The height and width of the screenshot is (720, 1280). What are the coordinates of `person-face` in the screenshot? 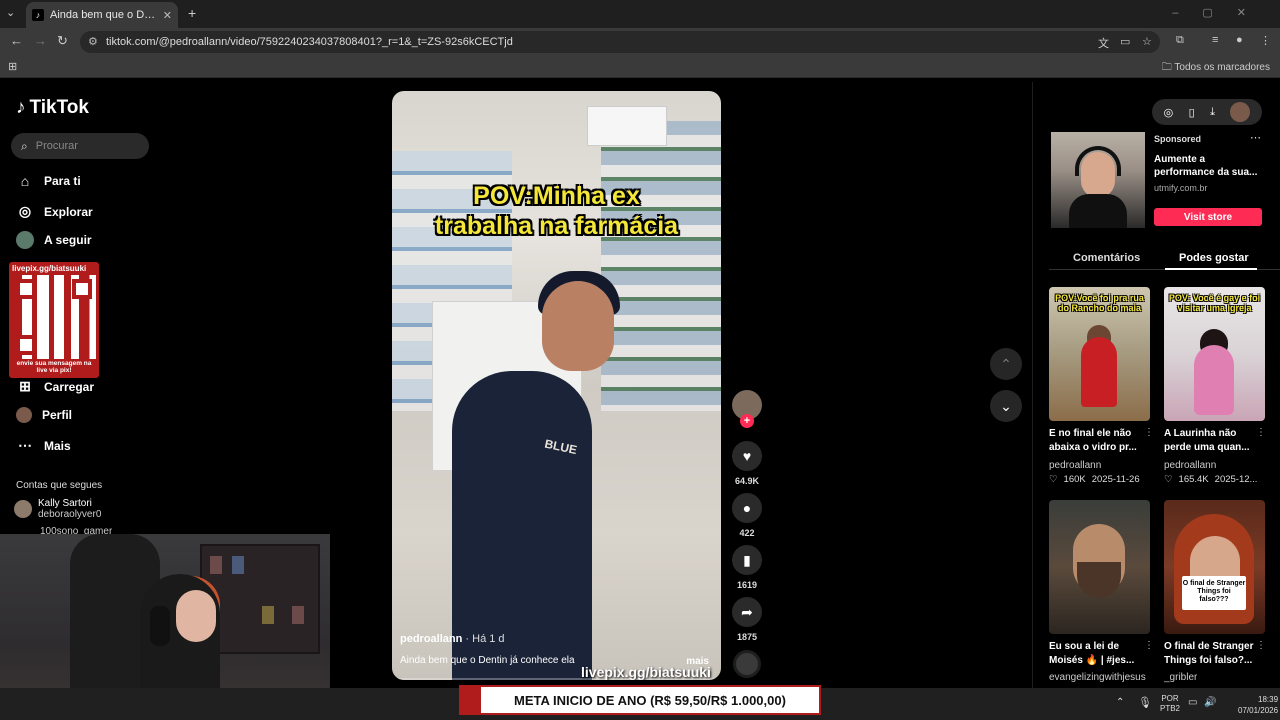 It's located at (578, 326).